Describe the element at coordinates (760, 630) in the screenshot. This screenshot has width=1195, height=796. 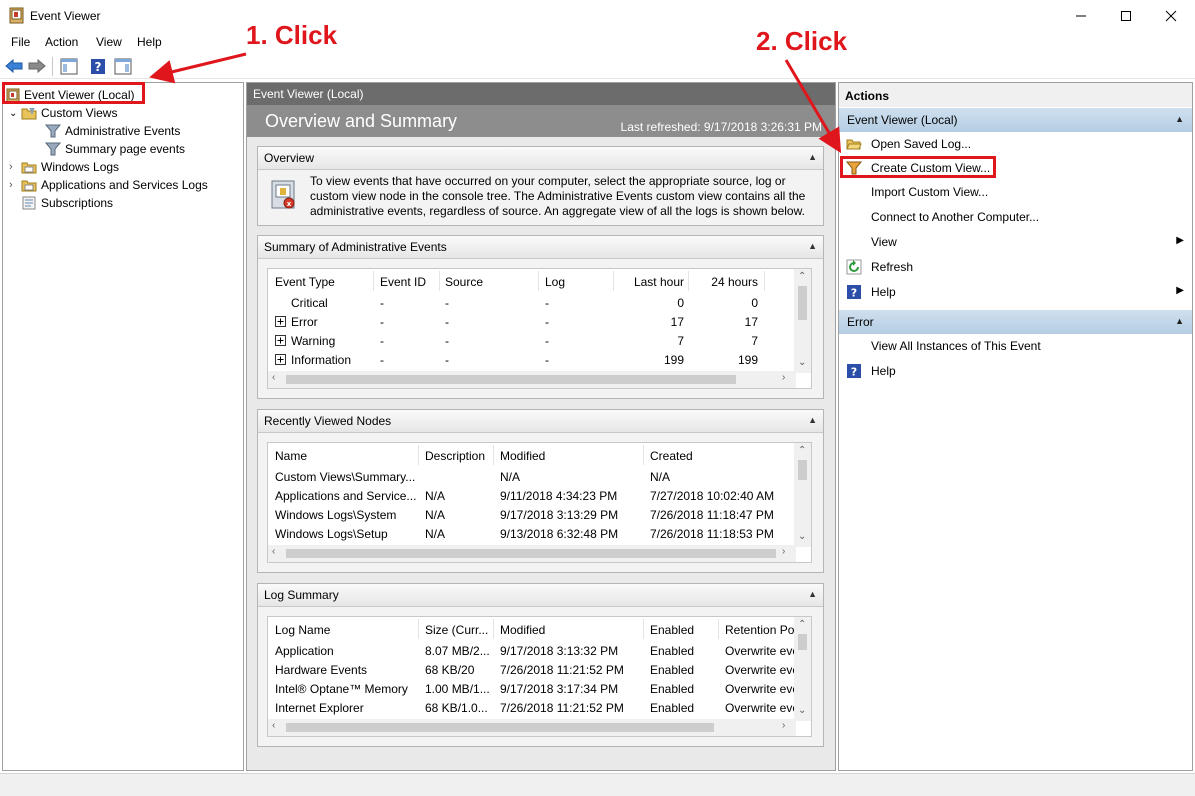
I see `column-header: Retention Po` at that location.